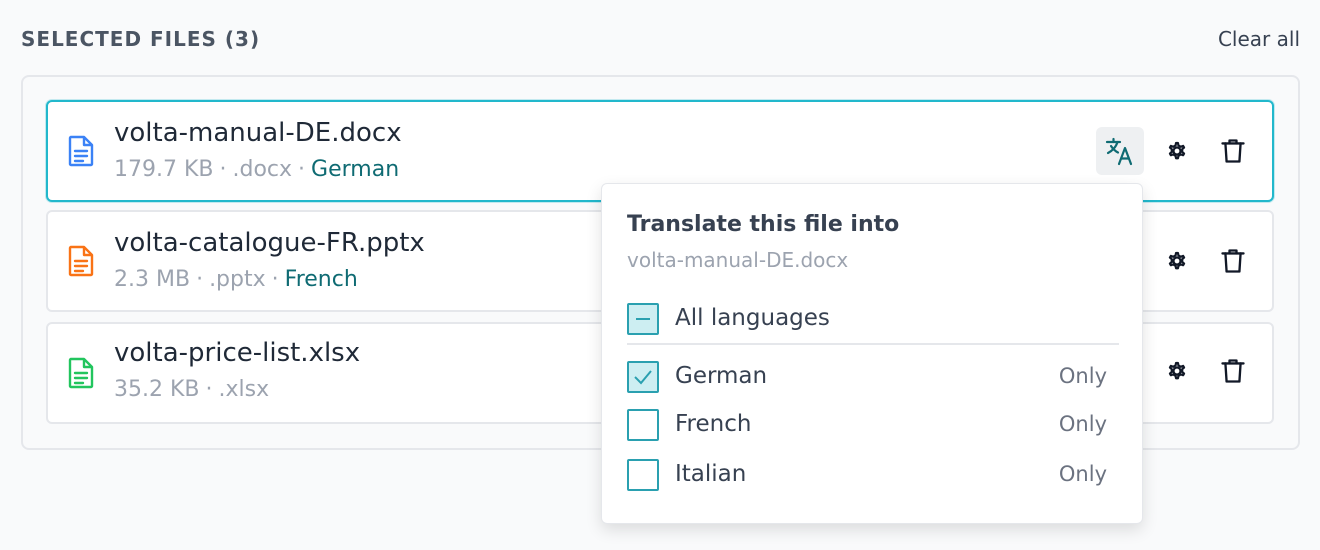 Image resolution: width=1320 pixels, height=550 pixels. Describe the element at coordinates (141, 39) in the screenshot. I see `section-title: SELECTED FILES (3)` at that location.